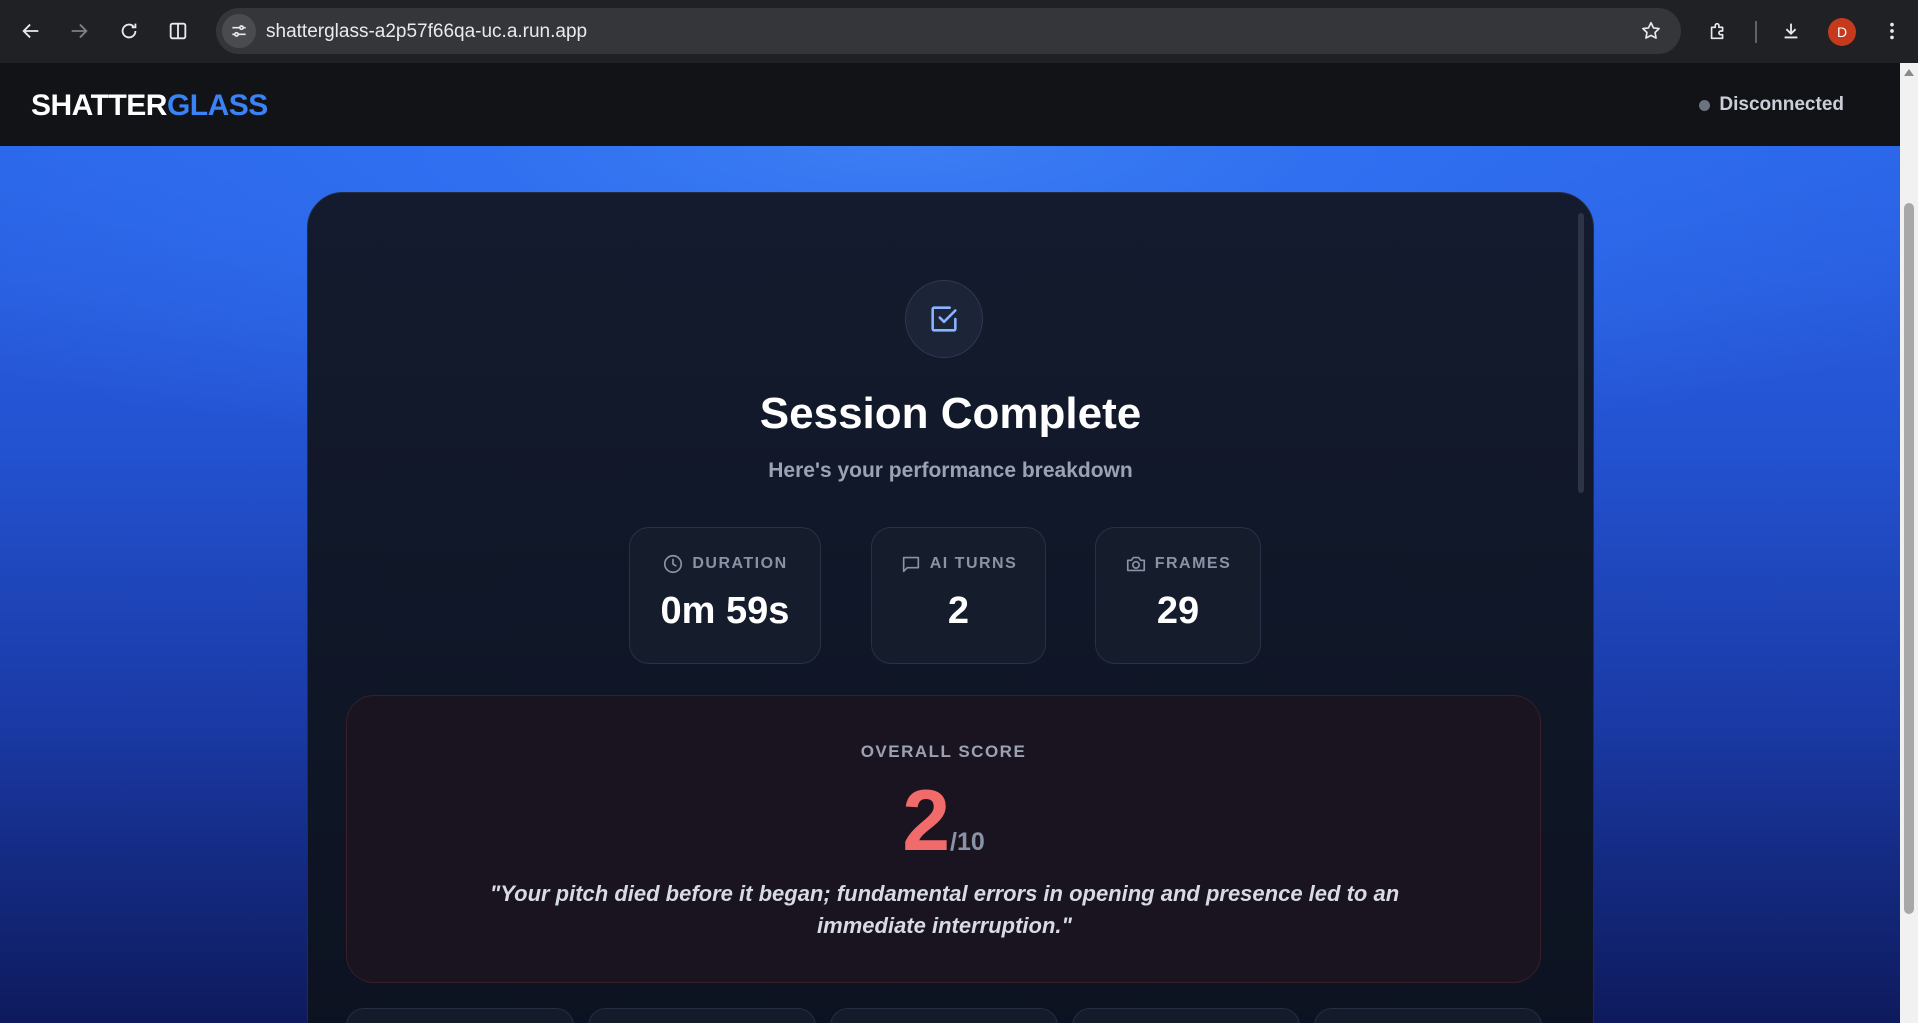 The height and width of the screenshot is (1023, 1918). I want to click on bookmark-button, so click(1651, 31).